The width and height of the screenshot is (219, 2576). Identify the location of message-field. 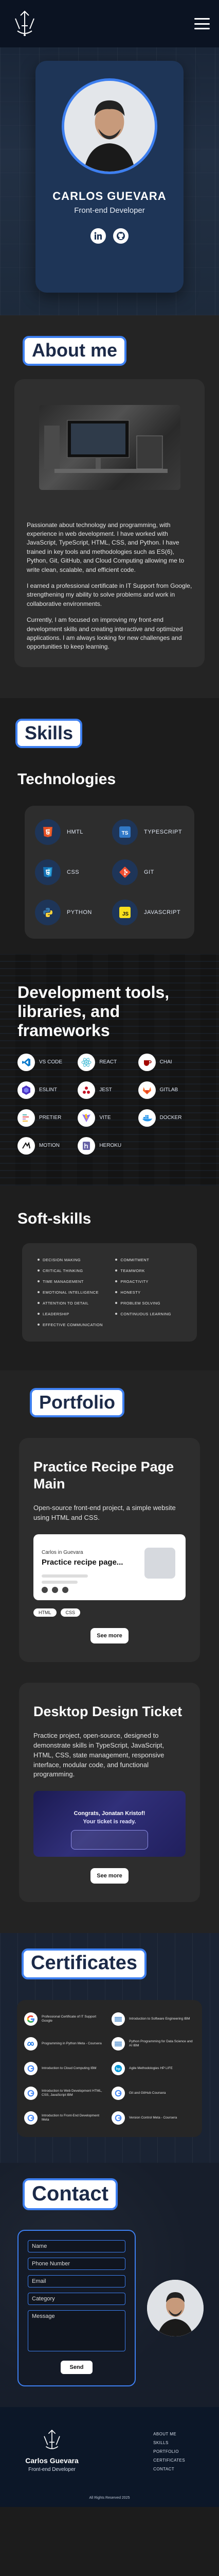
(76, 2331).